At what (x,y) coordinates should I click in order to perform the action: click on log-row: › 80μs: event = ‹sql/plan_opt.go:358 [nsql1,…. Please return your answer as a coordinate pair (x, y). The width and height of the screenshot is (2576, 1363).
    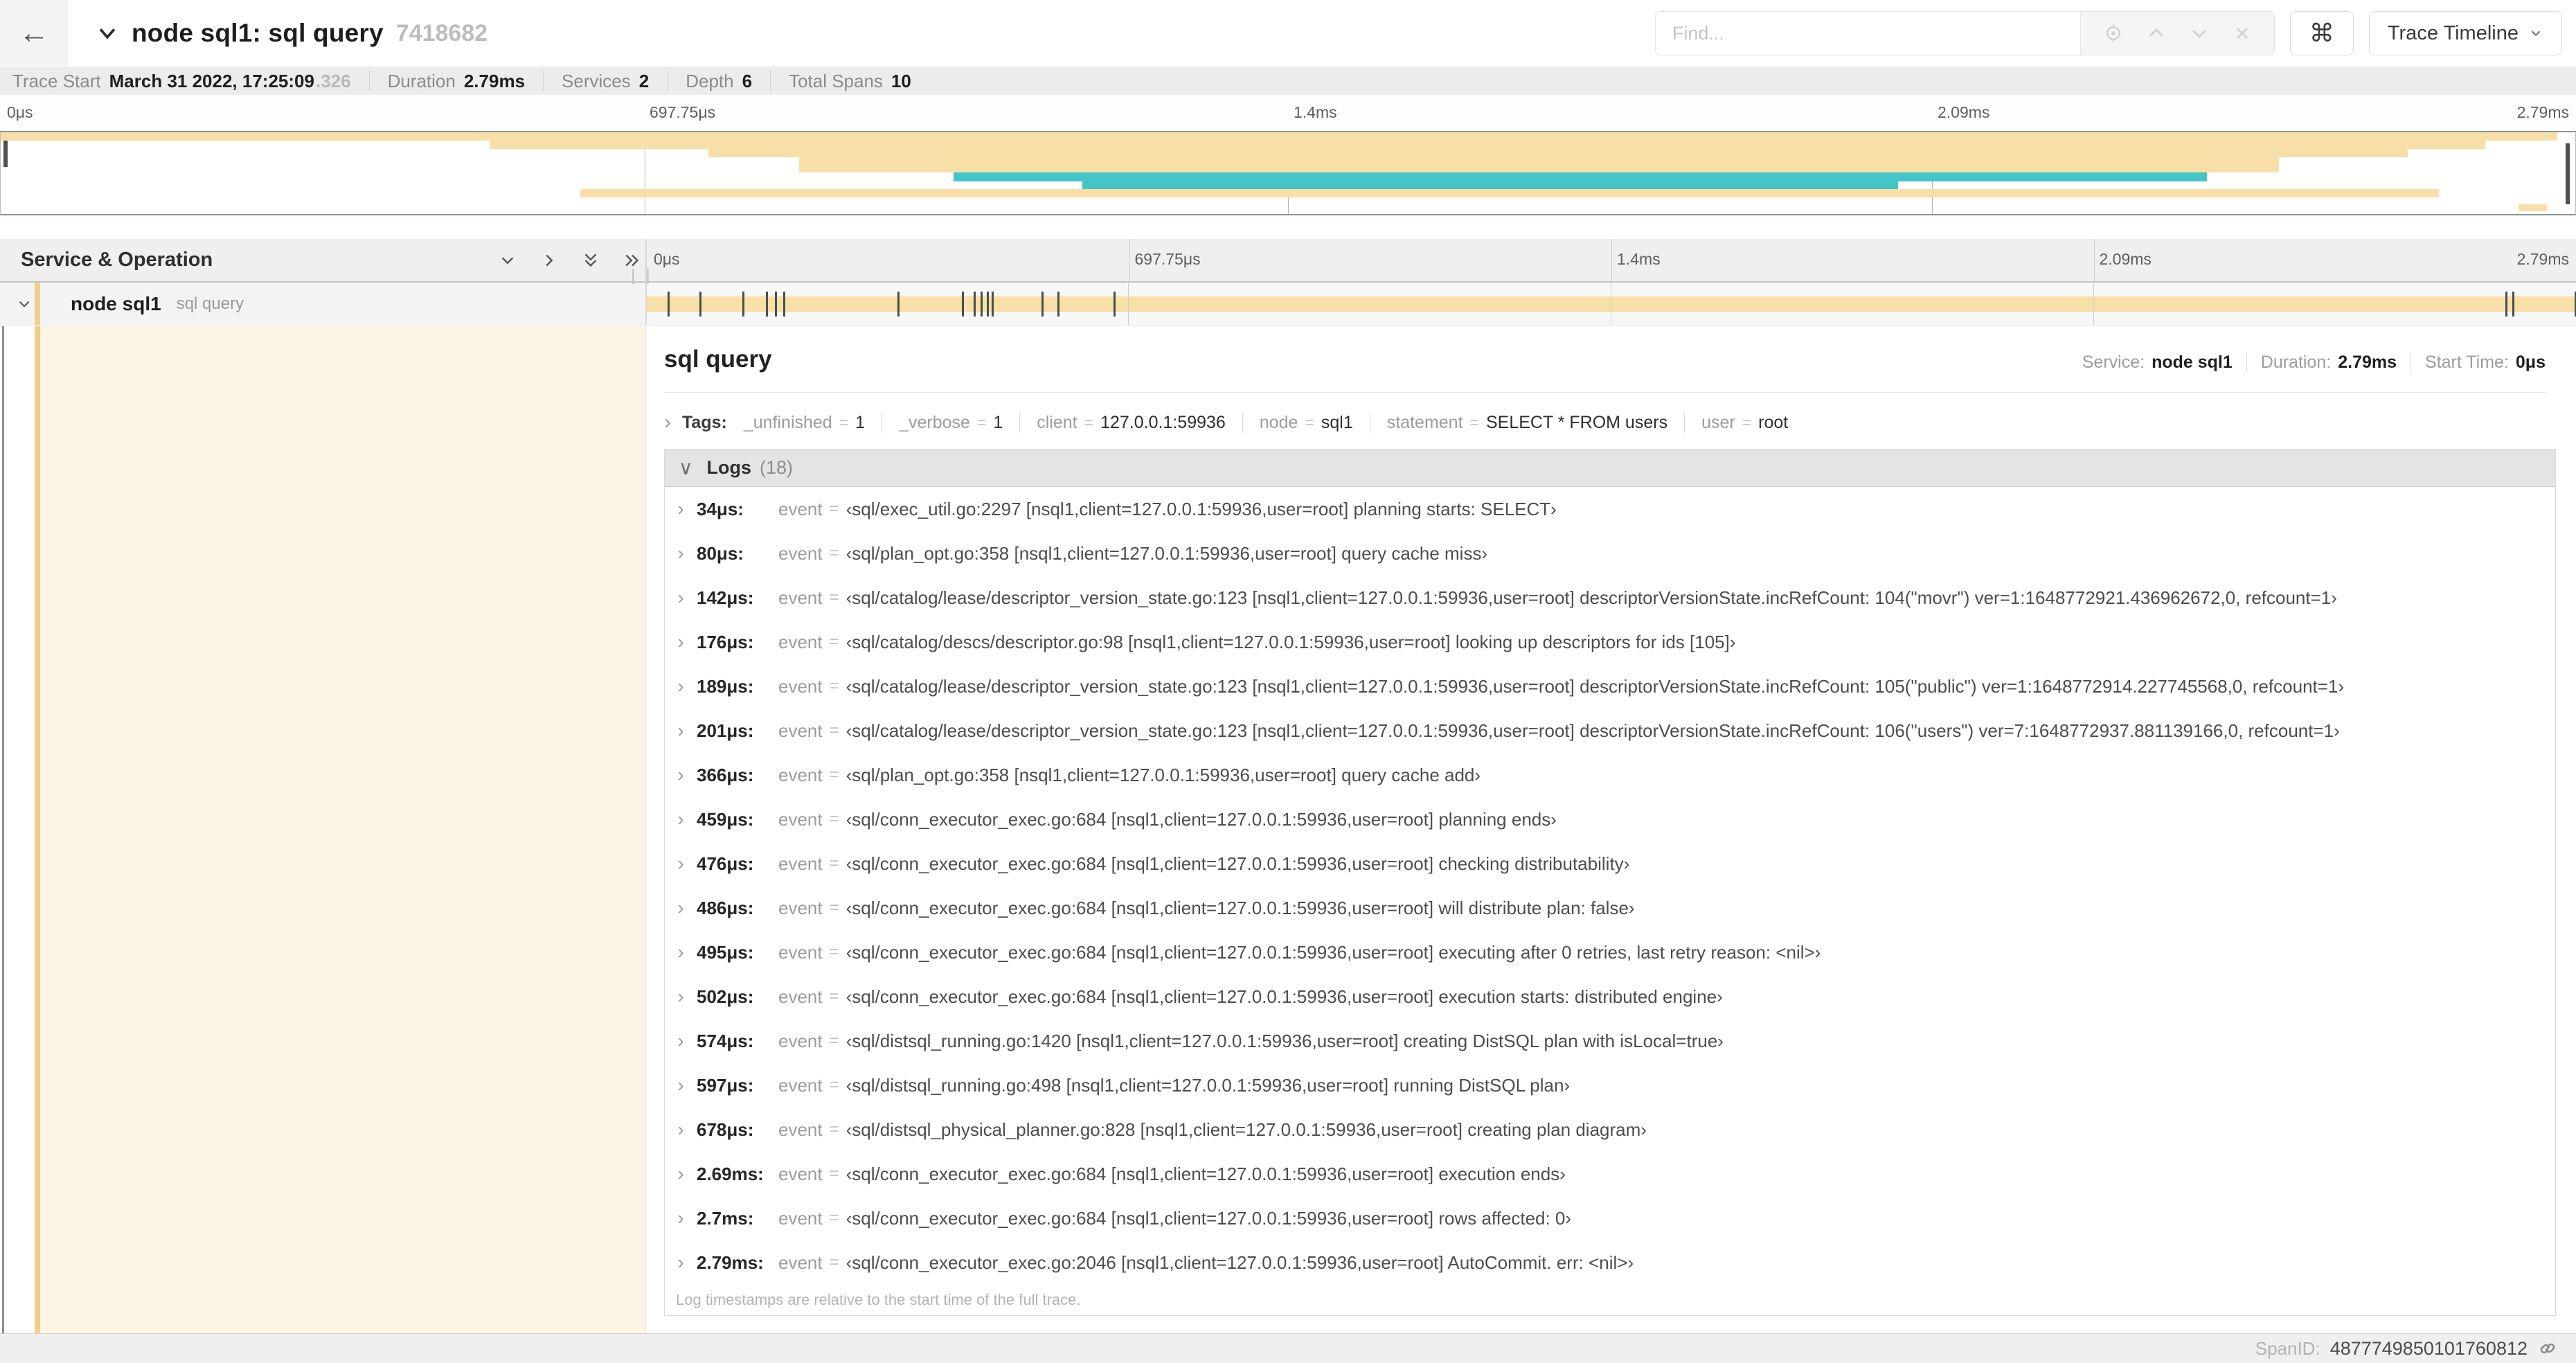
    Looking at the image, I should click on (1610, 553).